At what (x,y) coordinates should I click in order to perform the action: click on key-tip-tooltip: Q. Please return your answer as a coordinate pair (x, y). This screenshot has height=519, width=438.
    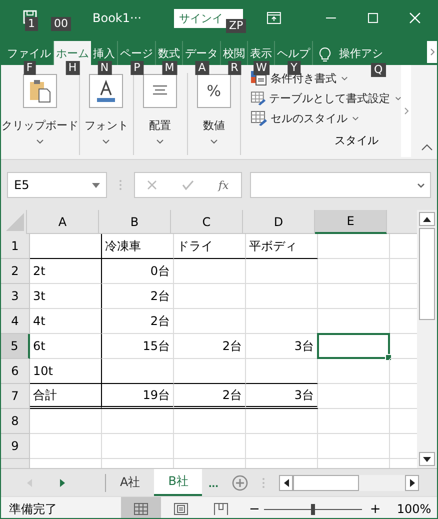
    Looking at the image, I should click on (378, 70).